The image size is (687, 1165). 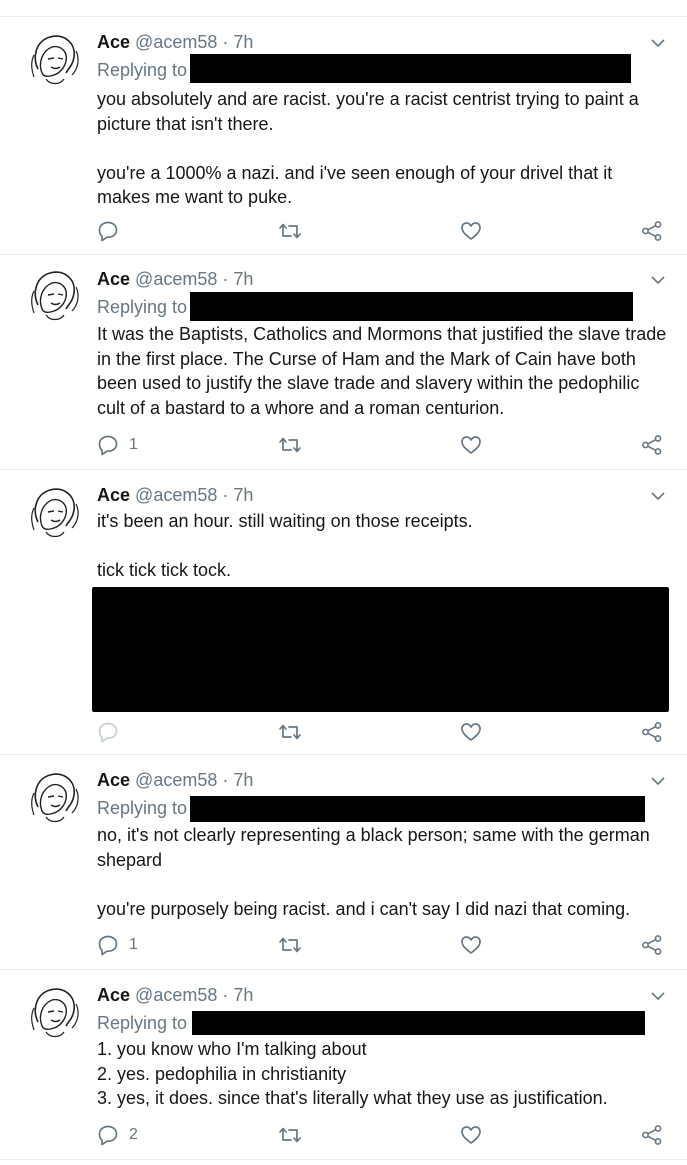 What do you see at coordinates (133, 1134) in the screenshot?
I see `reply-count: 2` at bounding box center [133, 1134].